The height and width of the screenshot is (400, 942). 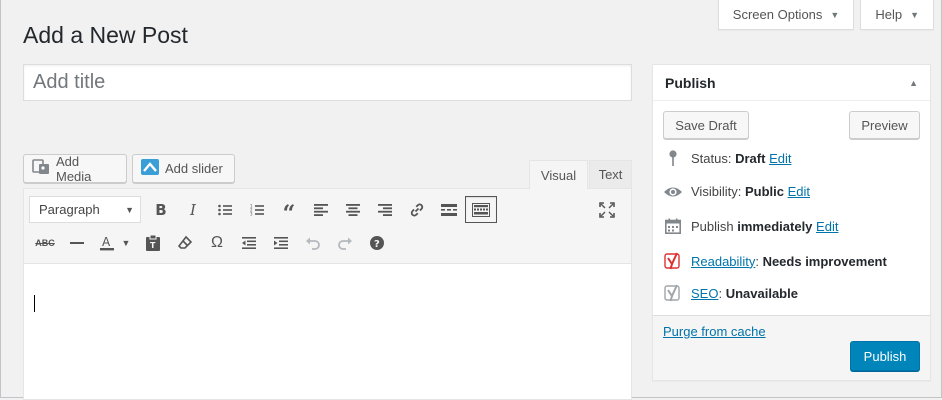 What do you see at coordinates (45, 242) in the screenshot?
I see `strikethrough-icon: ABC` at bounding box center [45, 242].